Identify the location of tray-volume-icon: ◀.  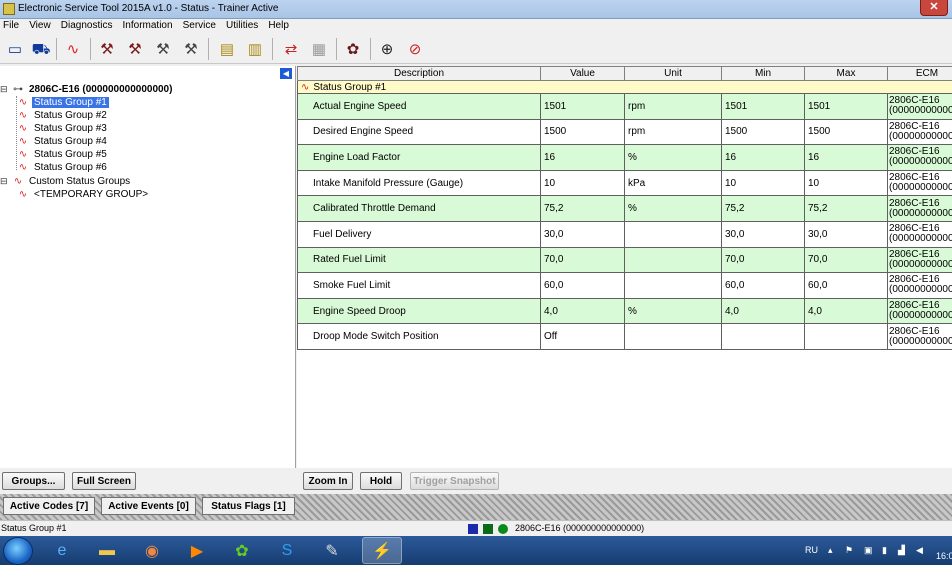
(919, 550).